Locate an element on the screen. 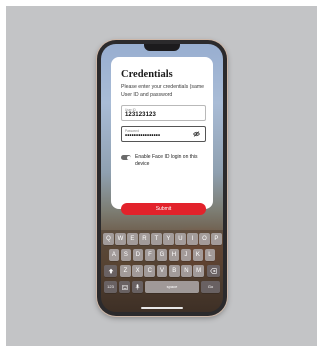  key-w: W is located at coordinates (120, 239).